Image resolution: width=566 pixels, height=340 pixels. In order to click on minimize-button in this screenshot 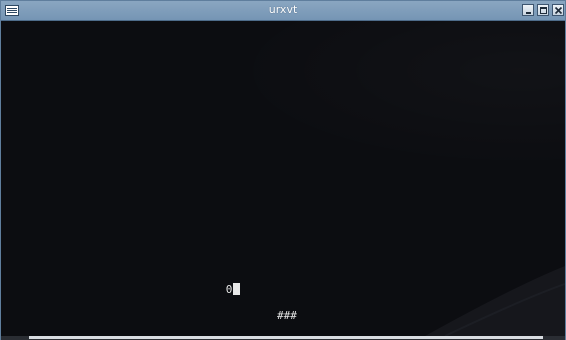, I will do `click(528, 10)`.